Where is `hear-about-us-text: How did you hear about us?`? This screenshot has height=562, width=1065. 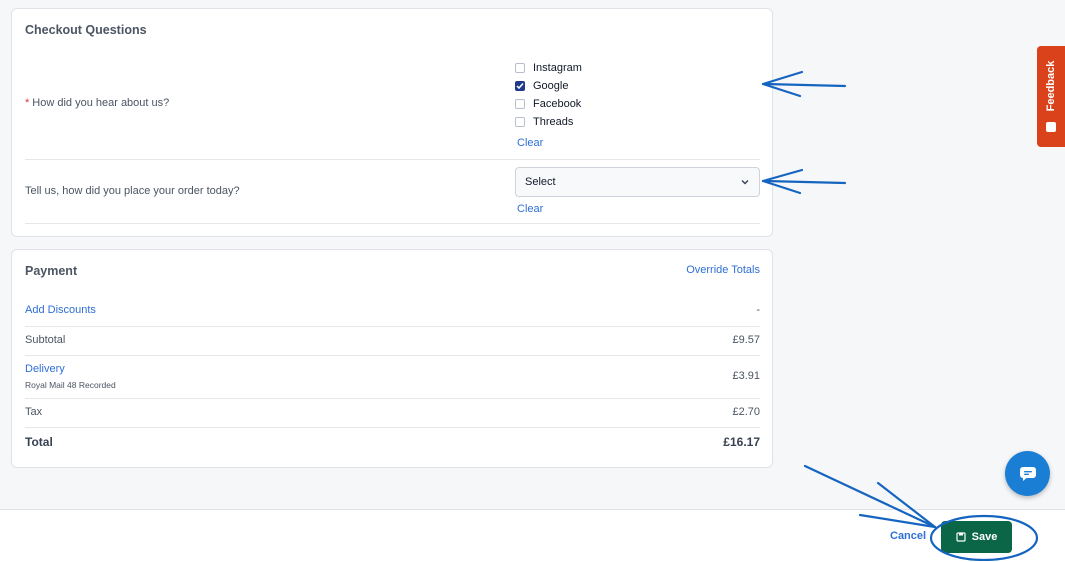 hear-about-us-text: How did you hear about us? is located at coordinates (101, 103).